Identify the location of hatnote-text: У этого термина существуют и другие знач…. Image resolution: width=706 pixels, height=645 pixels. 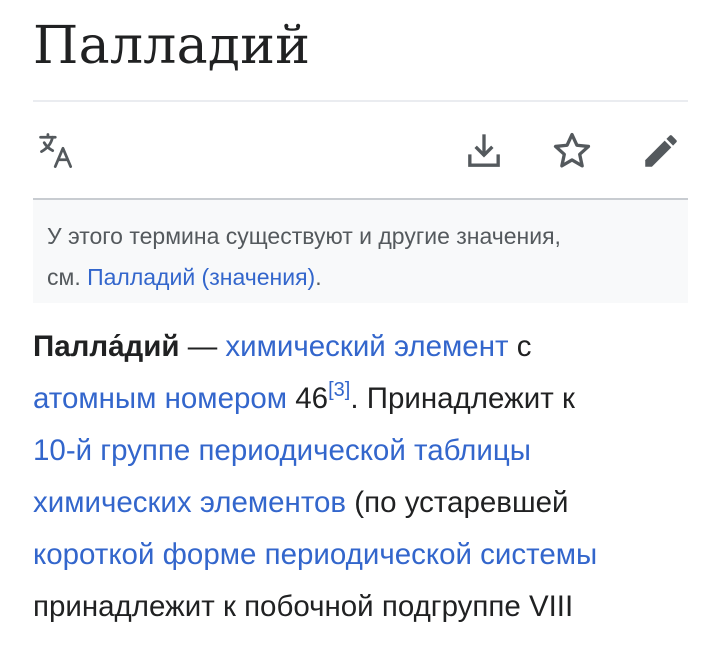
(304, 236).